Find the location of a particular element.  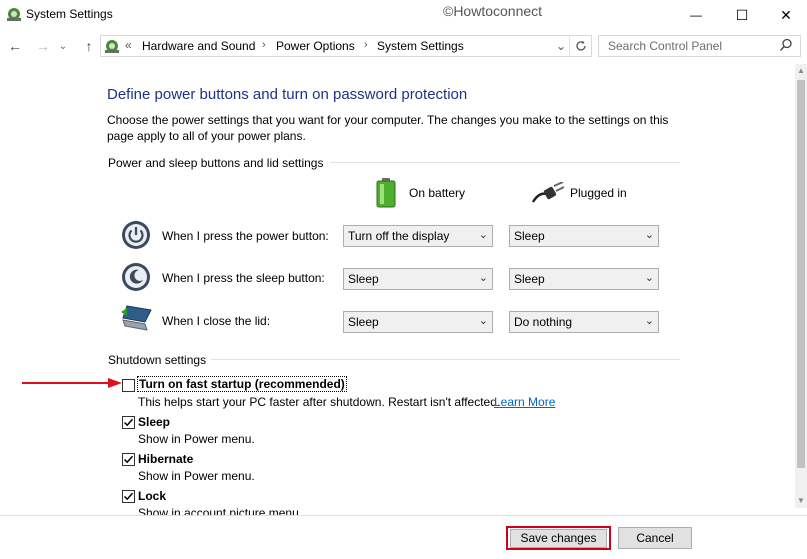

scroll-up-arrow-icon: ▲ is located at coordinates (801, 71).